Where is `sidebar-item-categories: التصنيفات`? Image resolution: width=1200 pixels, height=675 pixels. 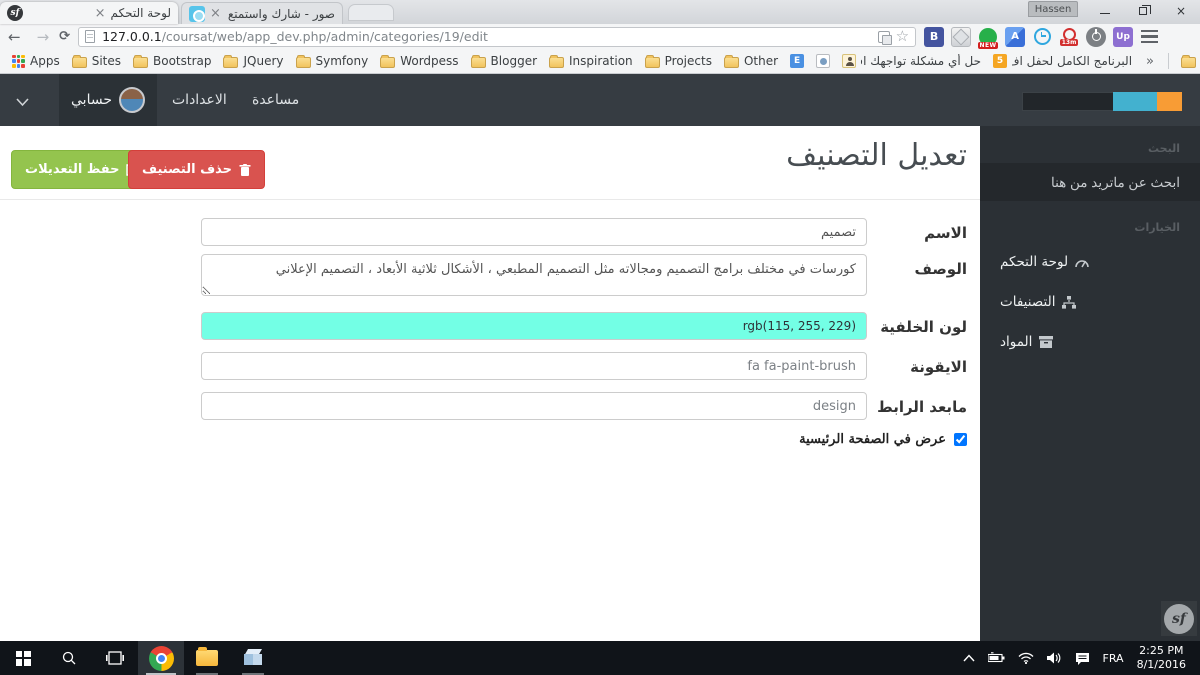
sidebar-item-categories: التصنيفات is located at coordinates (1090, 302).